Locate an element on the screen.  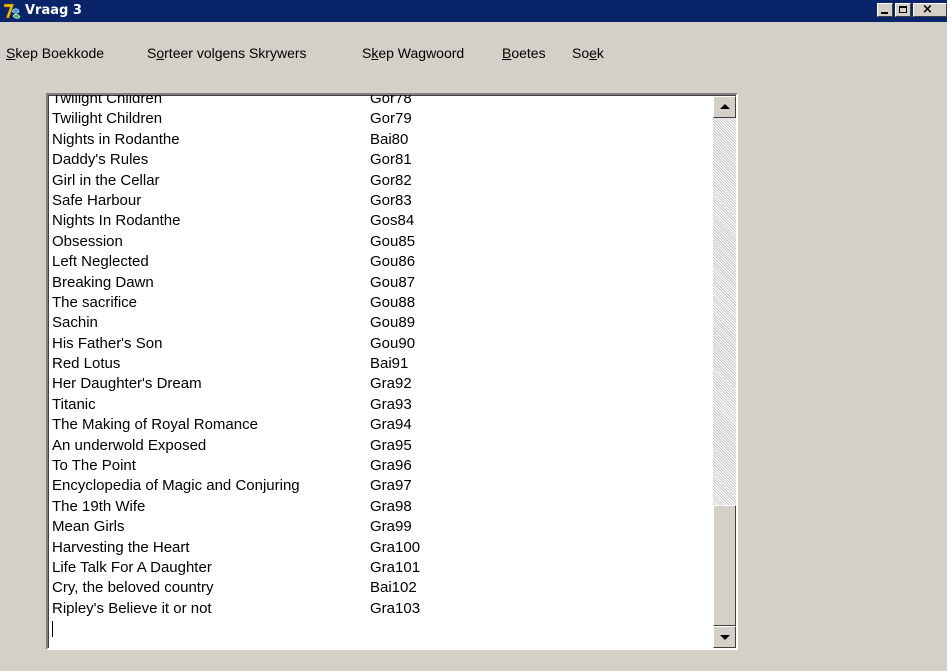
window-title: Vraag 3 is located at coordinates (53, 10).